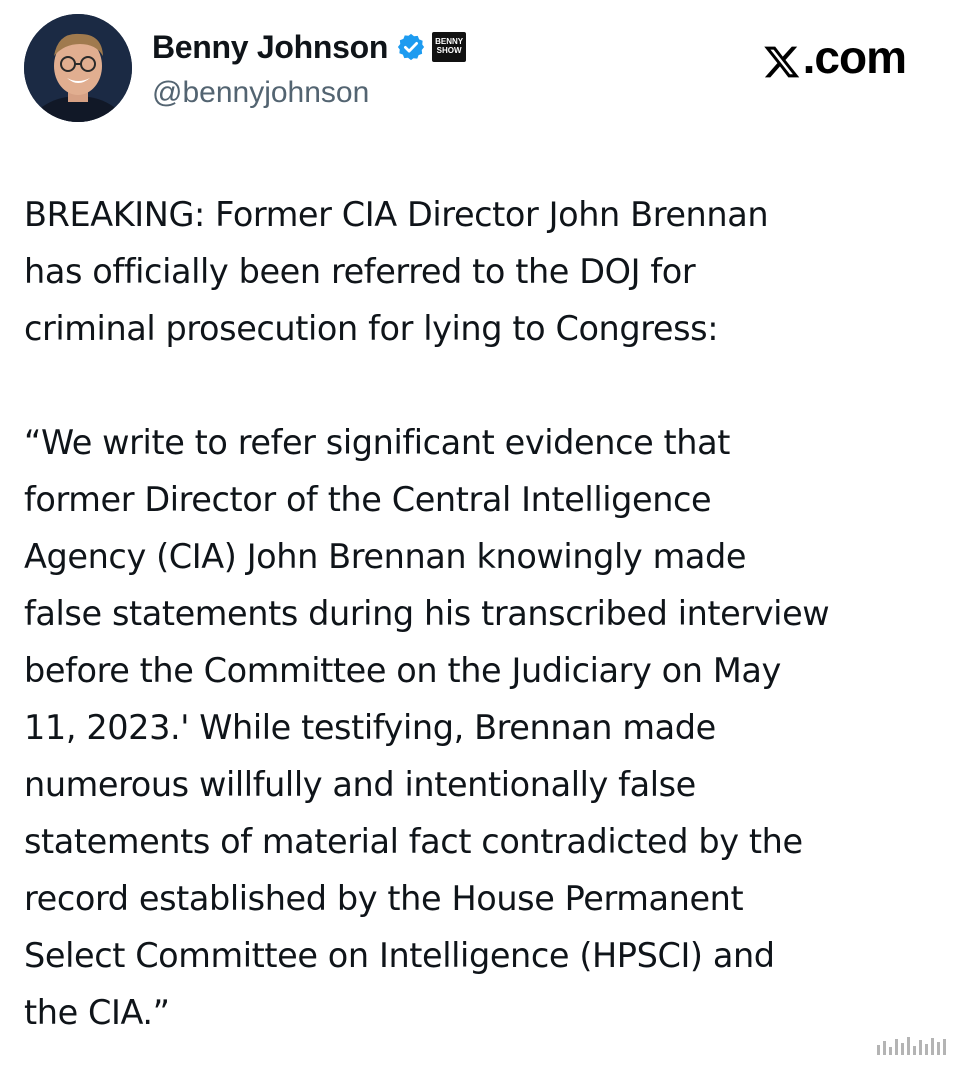 The width and height of the screenshot is (960, 1071). I want to click on name-row: Benny Johnson BENNY SHOW, so click(309, 47).